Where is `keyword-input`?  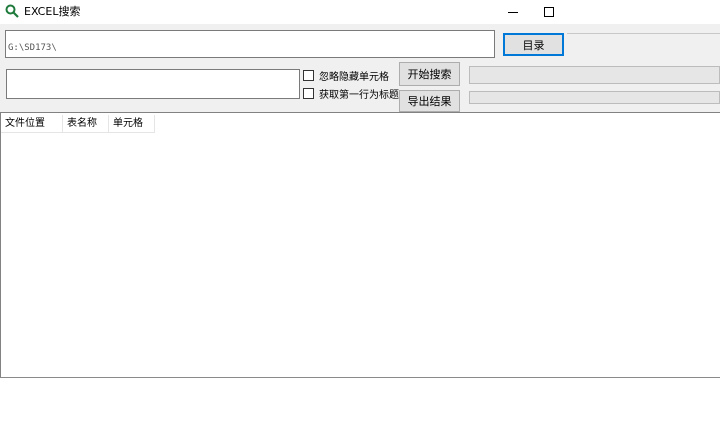
keyword-input is located at coordinates (153, 84).